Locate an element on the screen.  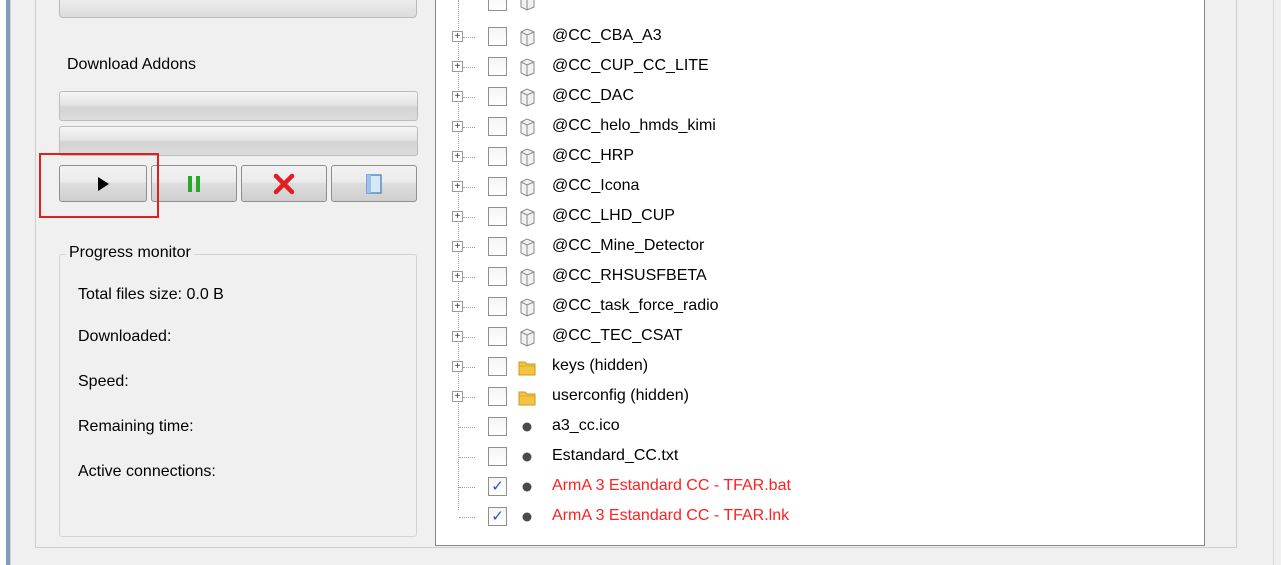
pause-icon is located at coordinates (194, 183).